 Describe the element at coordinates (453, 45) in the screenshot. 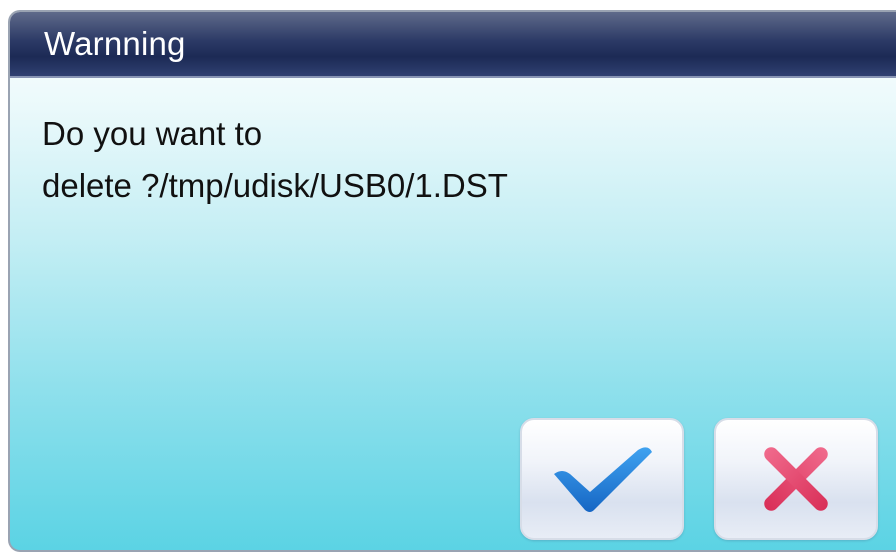

I see `dialog-title-bar: Warnning` at that location.